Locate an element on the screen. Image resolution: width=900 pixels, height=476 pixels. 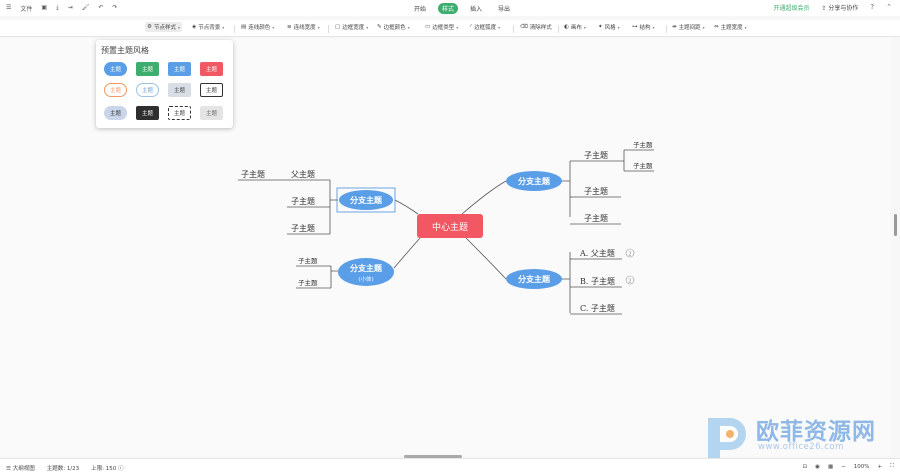
tool-node-background: ◈ 节点背景 ▾ is located at coordinates (208, 27).